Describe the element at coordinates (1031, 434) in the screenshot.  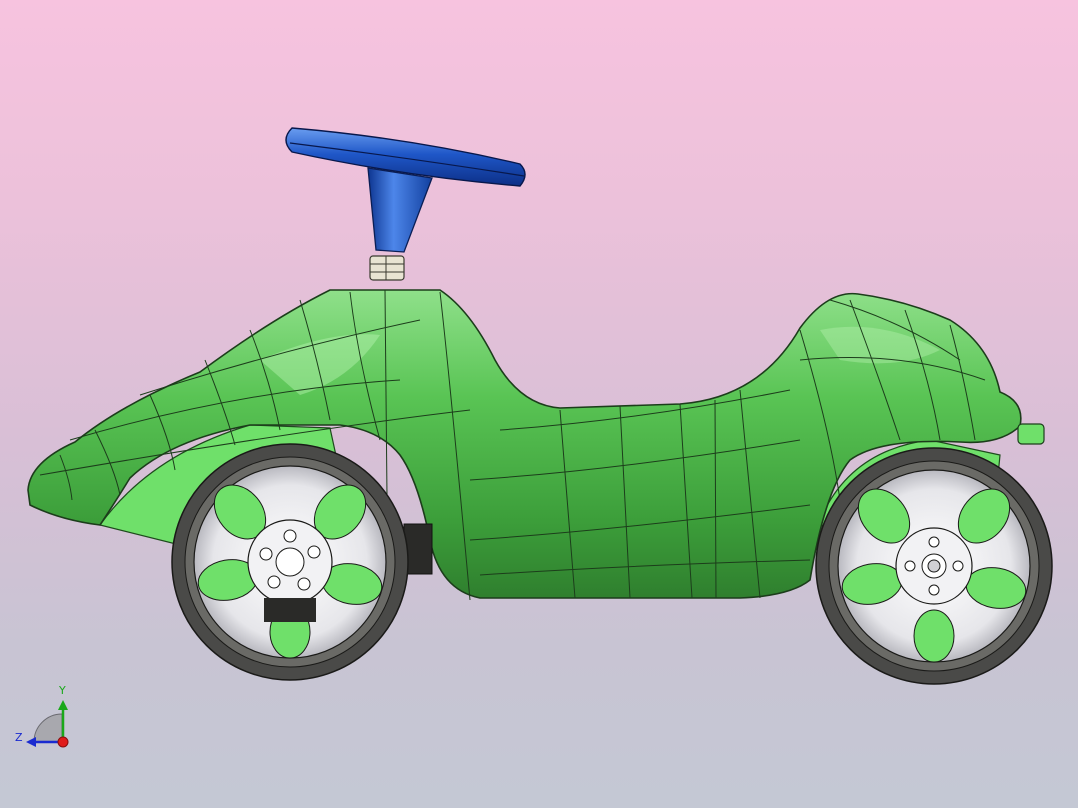
I see `rear-nub` at that location.